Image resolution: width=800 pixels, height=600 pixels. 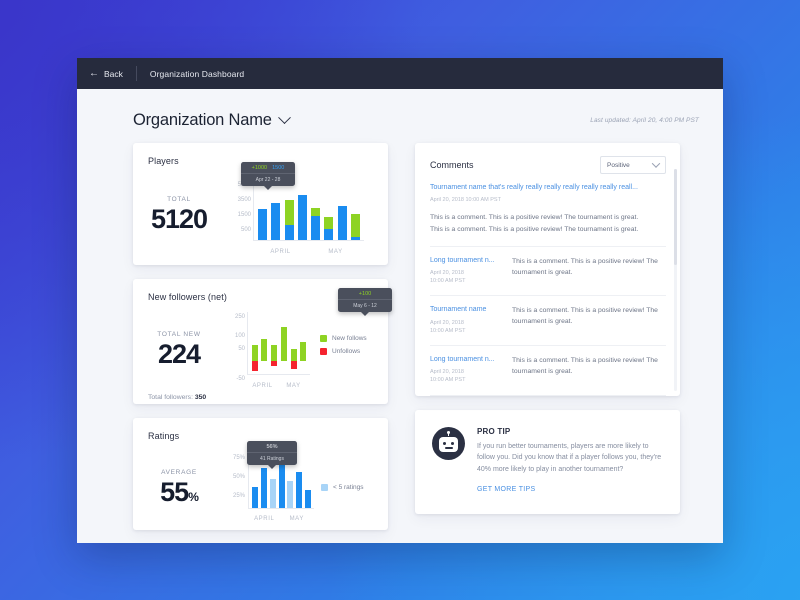 What do you see at coordinates (170, 397) in the screenshot?
I see `total-followers-label: Total followers:` at bounding box center [170, 397].